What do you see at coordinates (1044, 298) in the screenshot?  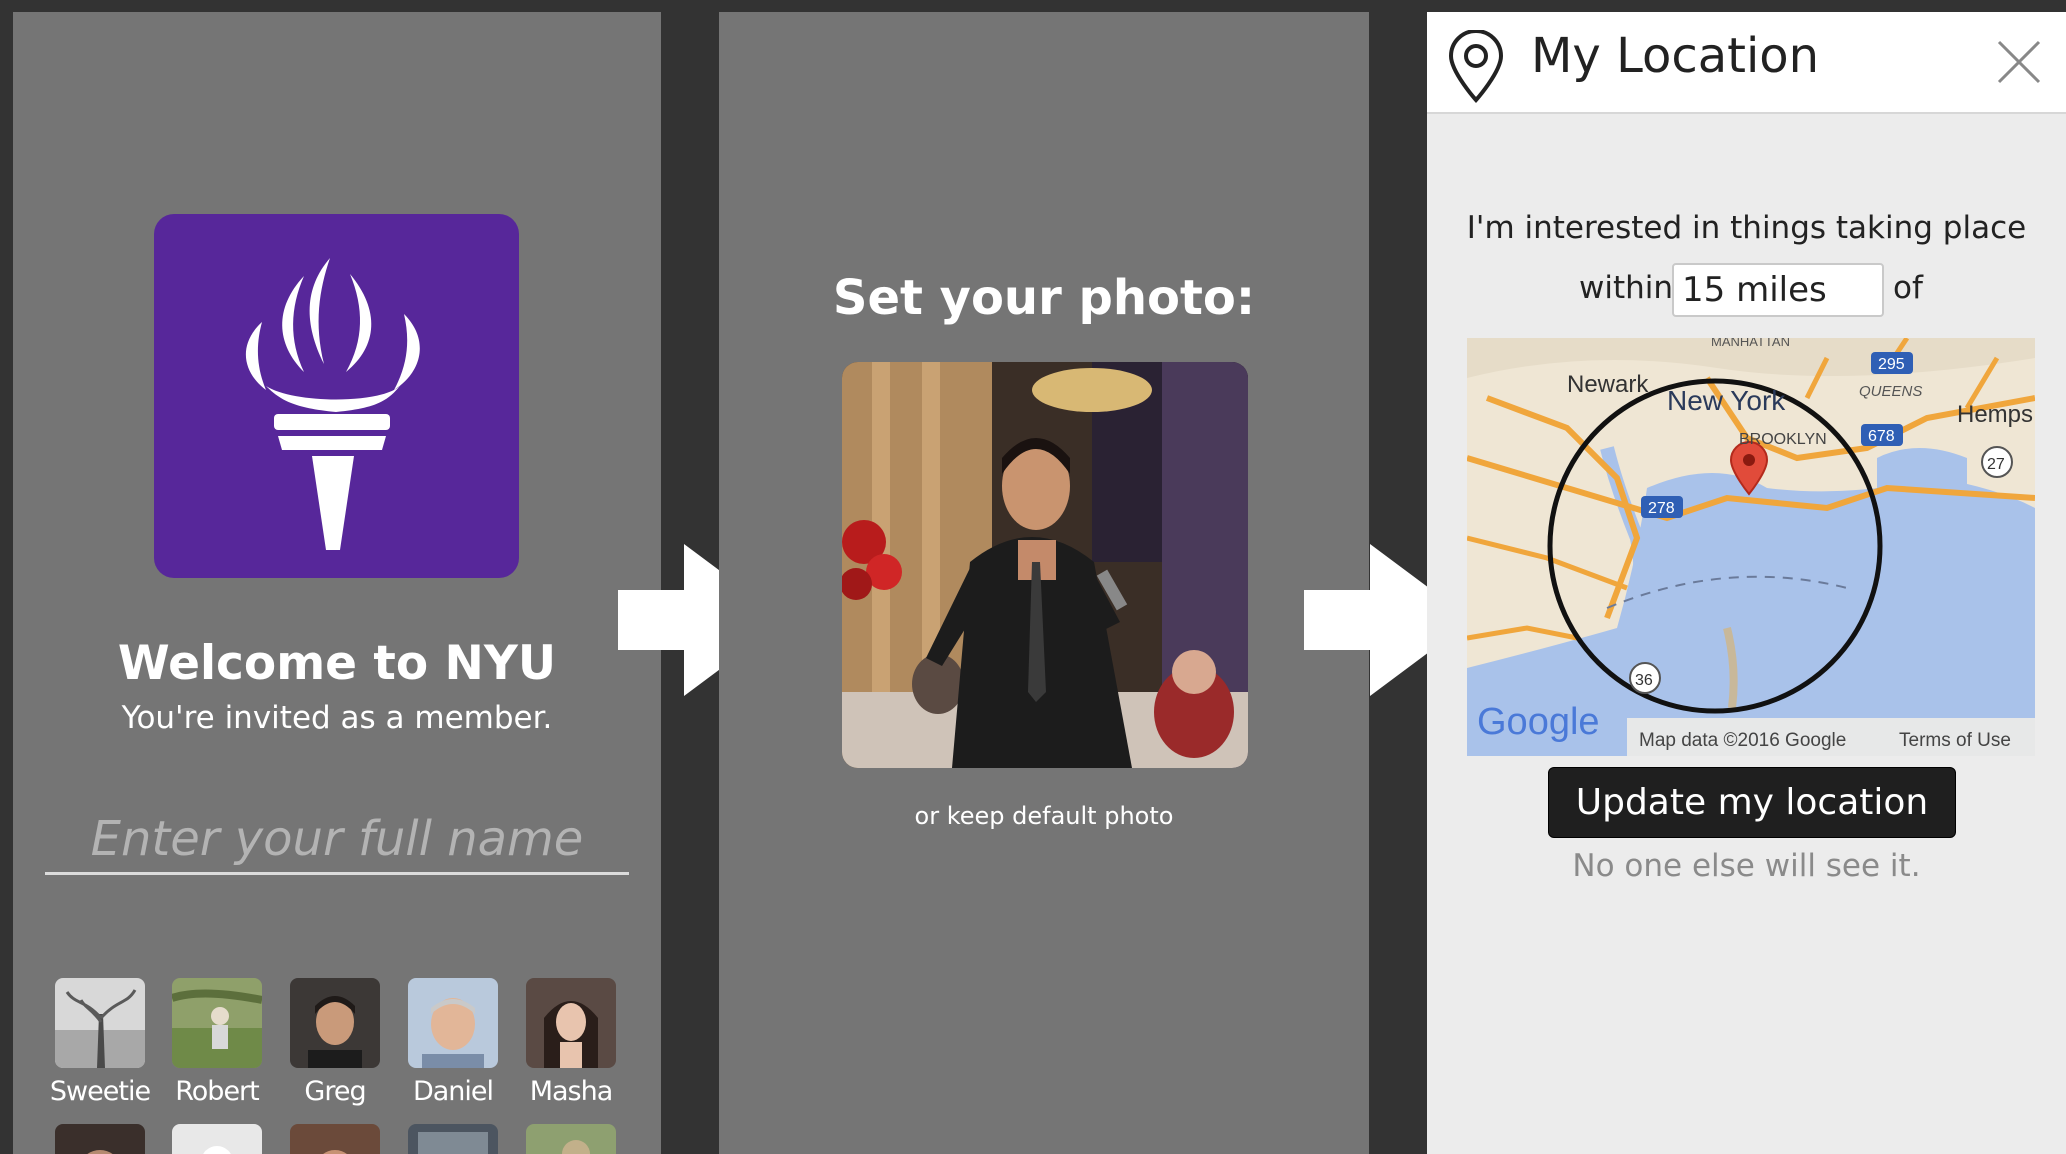 I see `set-photo-title: Set your photo:` at bounding box center [1044, 298].